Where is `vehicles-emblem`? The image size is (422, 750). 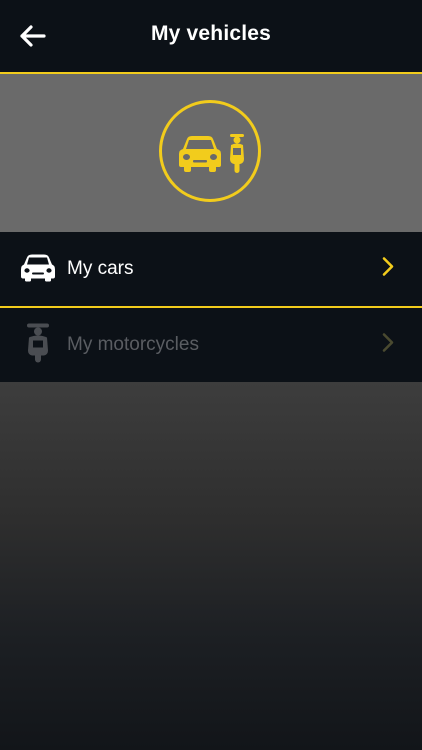 vehicles-emblem is located at coordinates (210, 151).